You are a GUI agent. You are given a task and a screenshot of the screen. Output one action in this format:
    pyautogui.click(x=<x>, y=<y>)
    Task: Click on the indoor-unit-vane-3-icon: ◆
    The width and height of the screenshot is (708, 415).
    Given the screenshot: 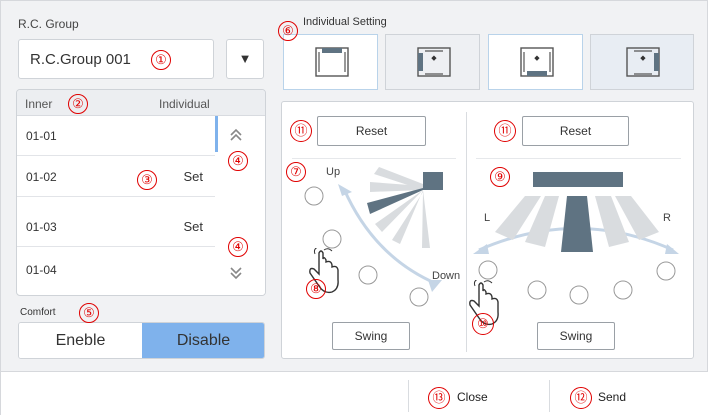 What is the action you would take?
    pyautogui.click(x=537, y=62)
    